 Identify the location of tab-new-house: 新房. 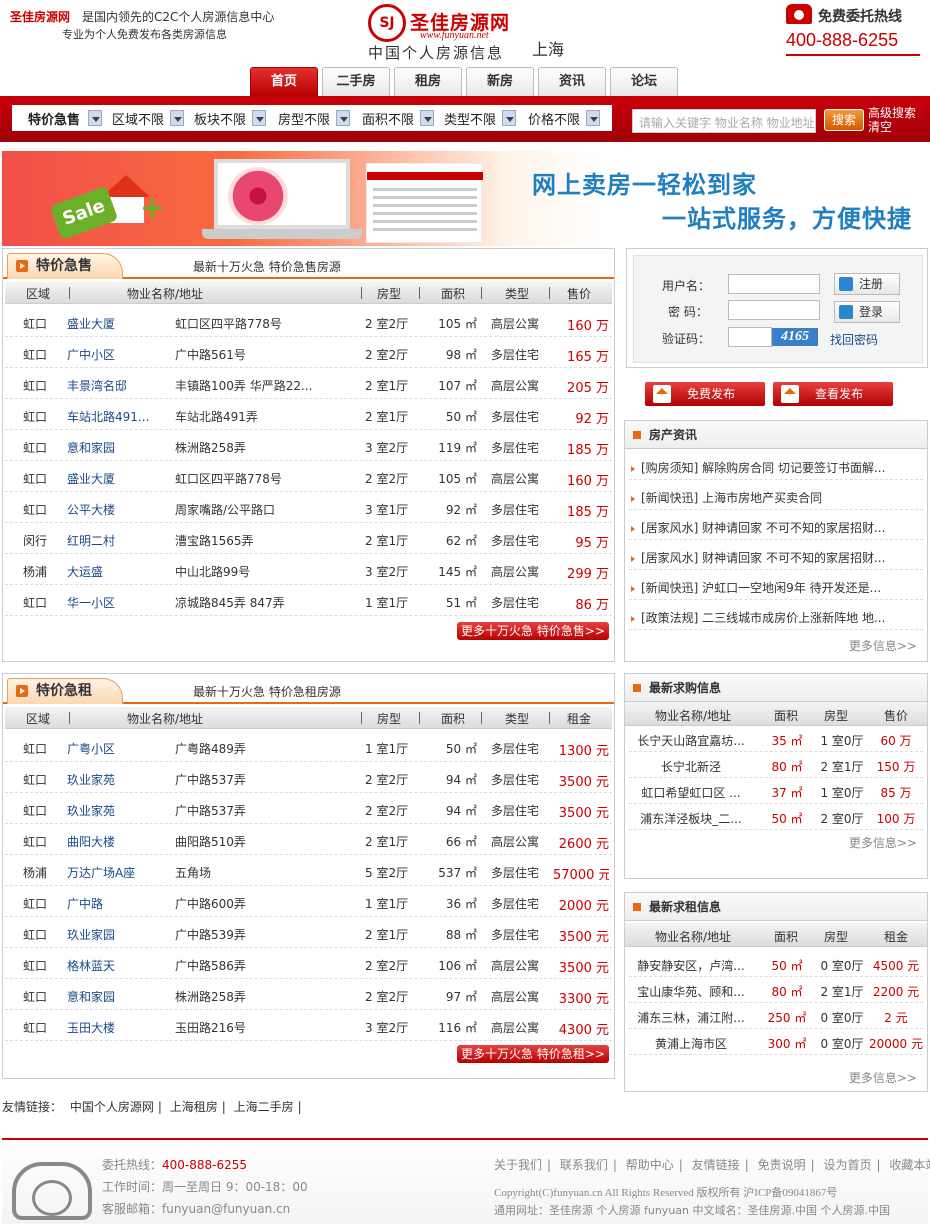
(500, 81).